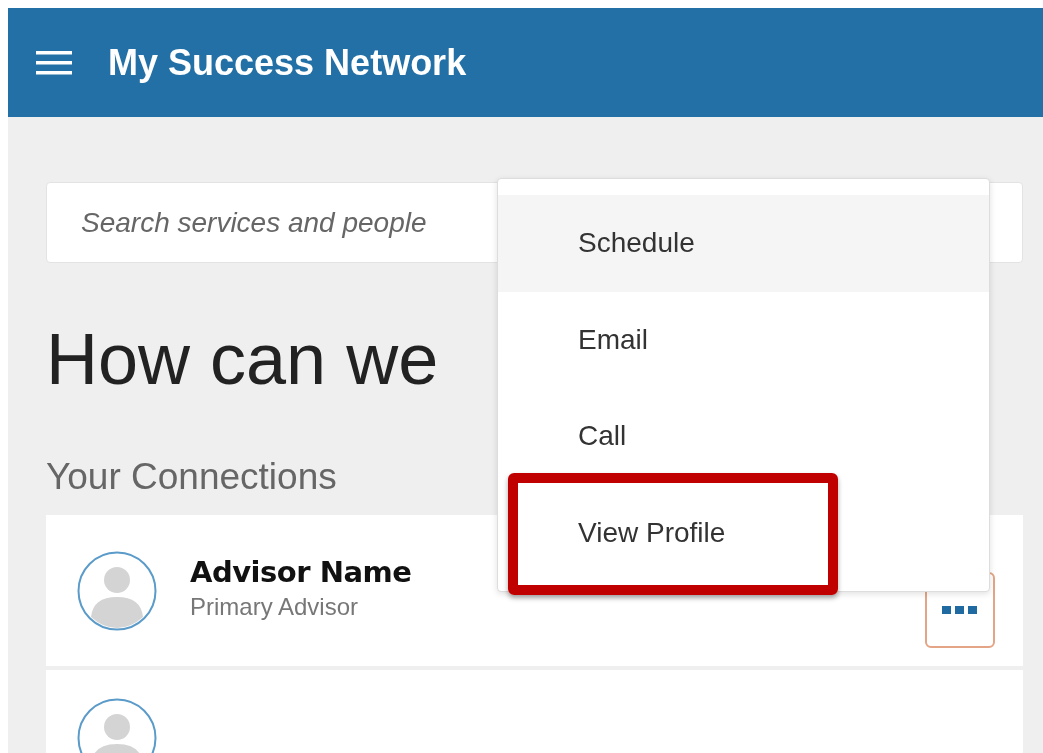 This screenshot has height=753, width=1043. Describe the element at coordinates (192, 477) in the screenshot. I see `section-title: Your Connections` at that location.